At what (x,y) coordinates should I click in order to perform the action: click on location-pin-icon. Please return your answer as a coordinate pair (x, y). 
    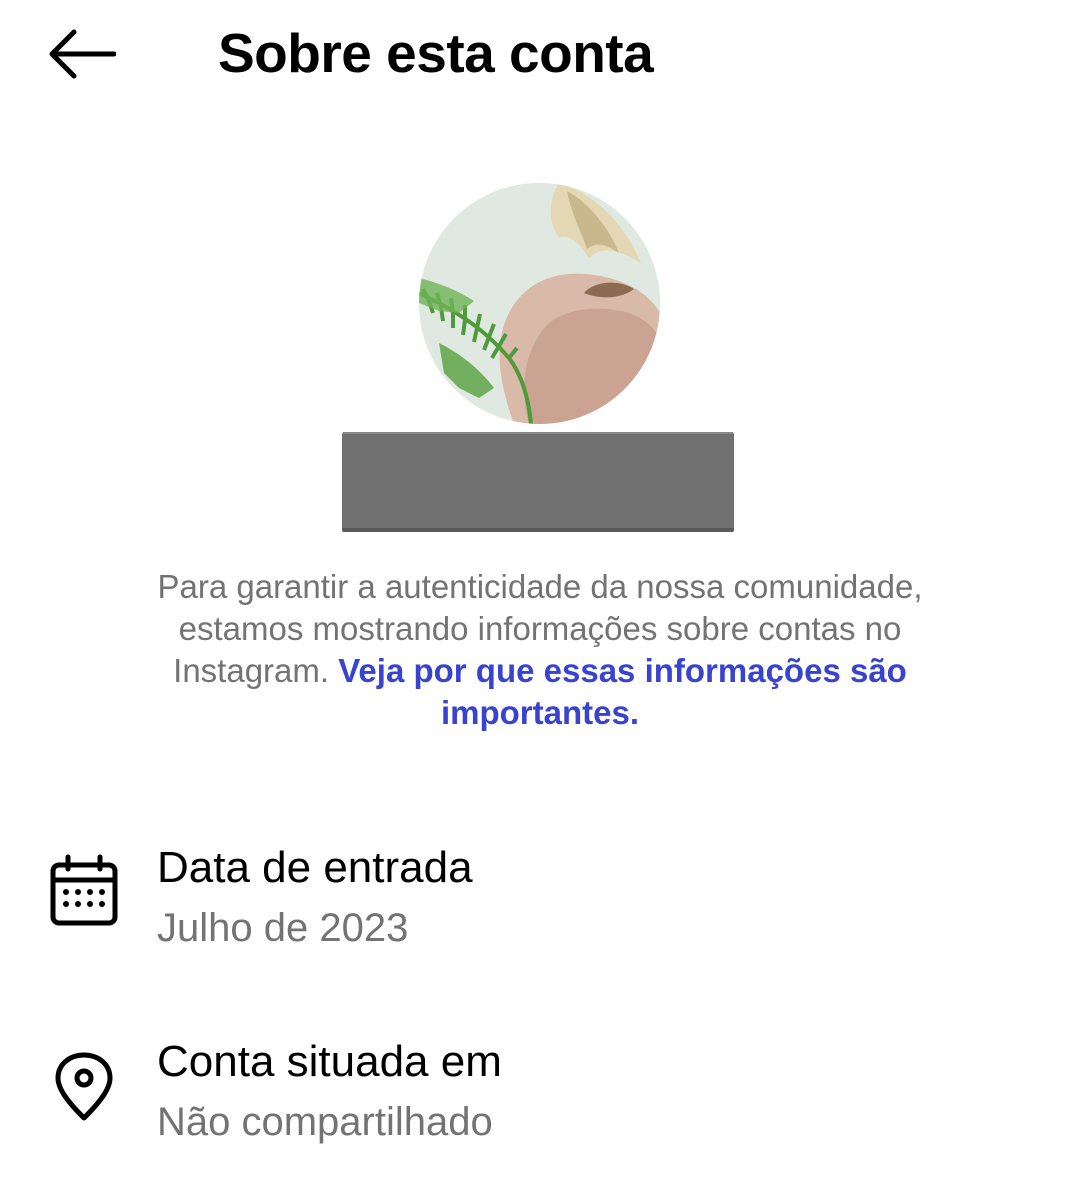
    Looking at the image, I should click on (84, 1086).